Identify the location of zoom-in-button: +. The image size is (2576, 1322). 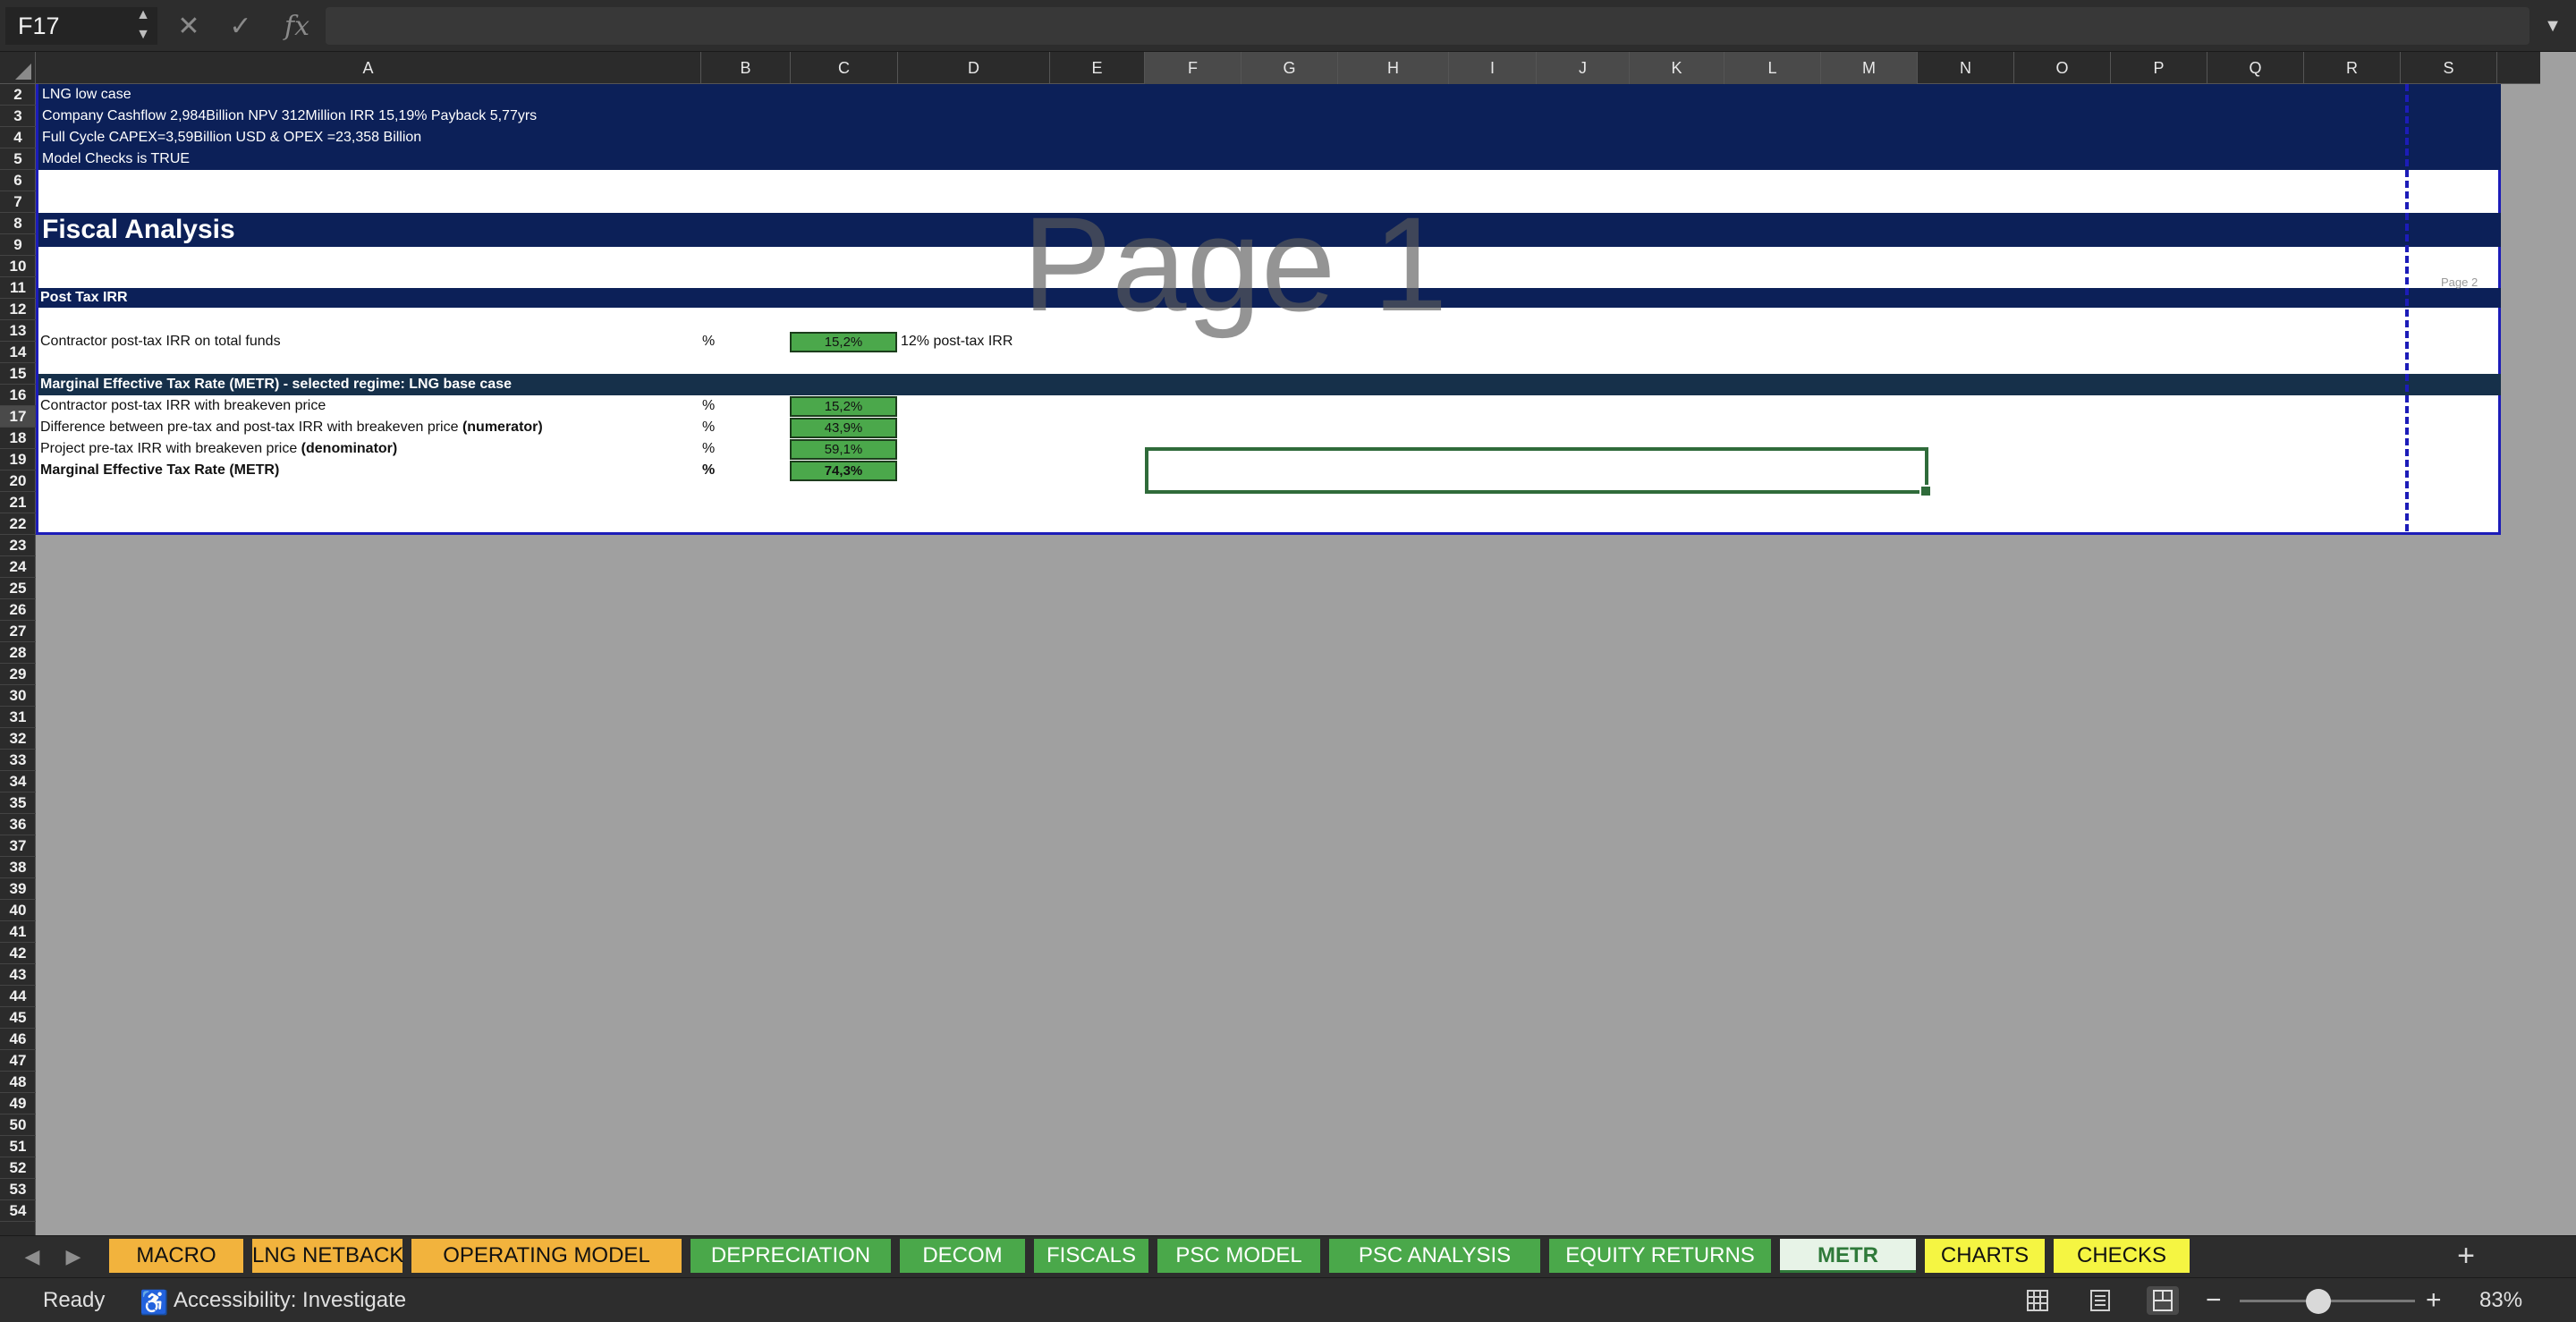
(2434, 1300).